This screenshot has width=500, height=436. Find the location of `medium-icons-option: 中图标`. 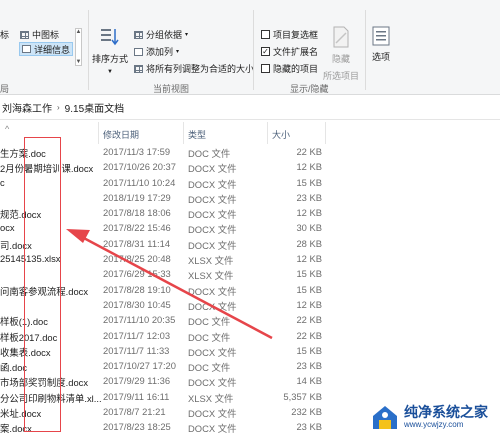

medium-icons-option: 中图标 is located at coordinates (39, 34).